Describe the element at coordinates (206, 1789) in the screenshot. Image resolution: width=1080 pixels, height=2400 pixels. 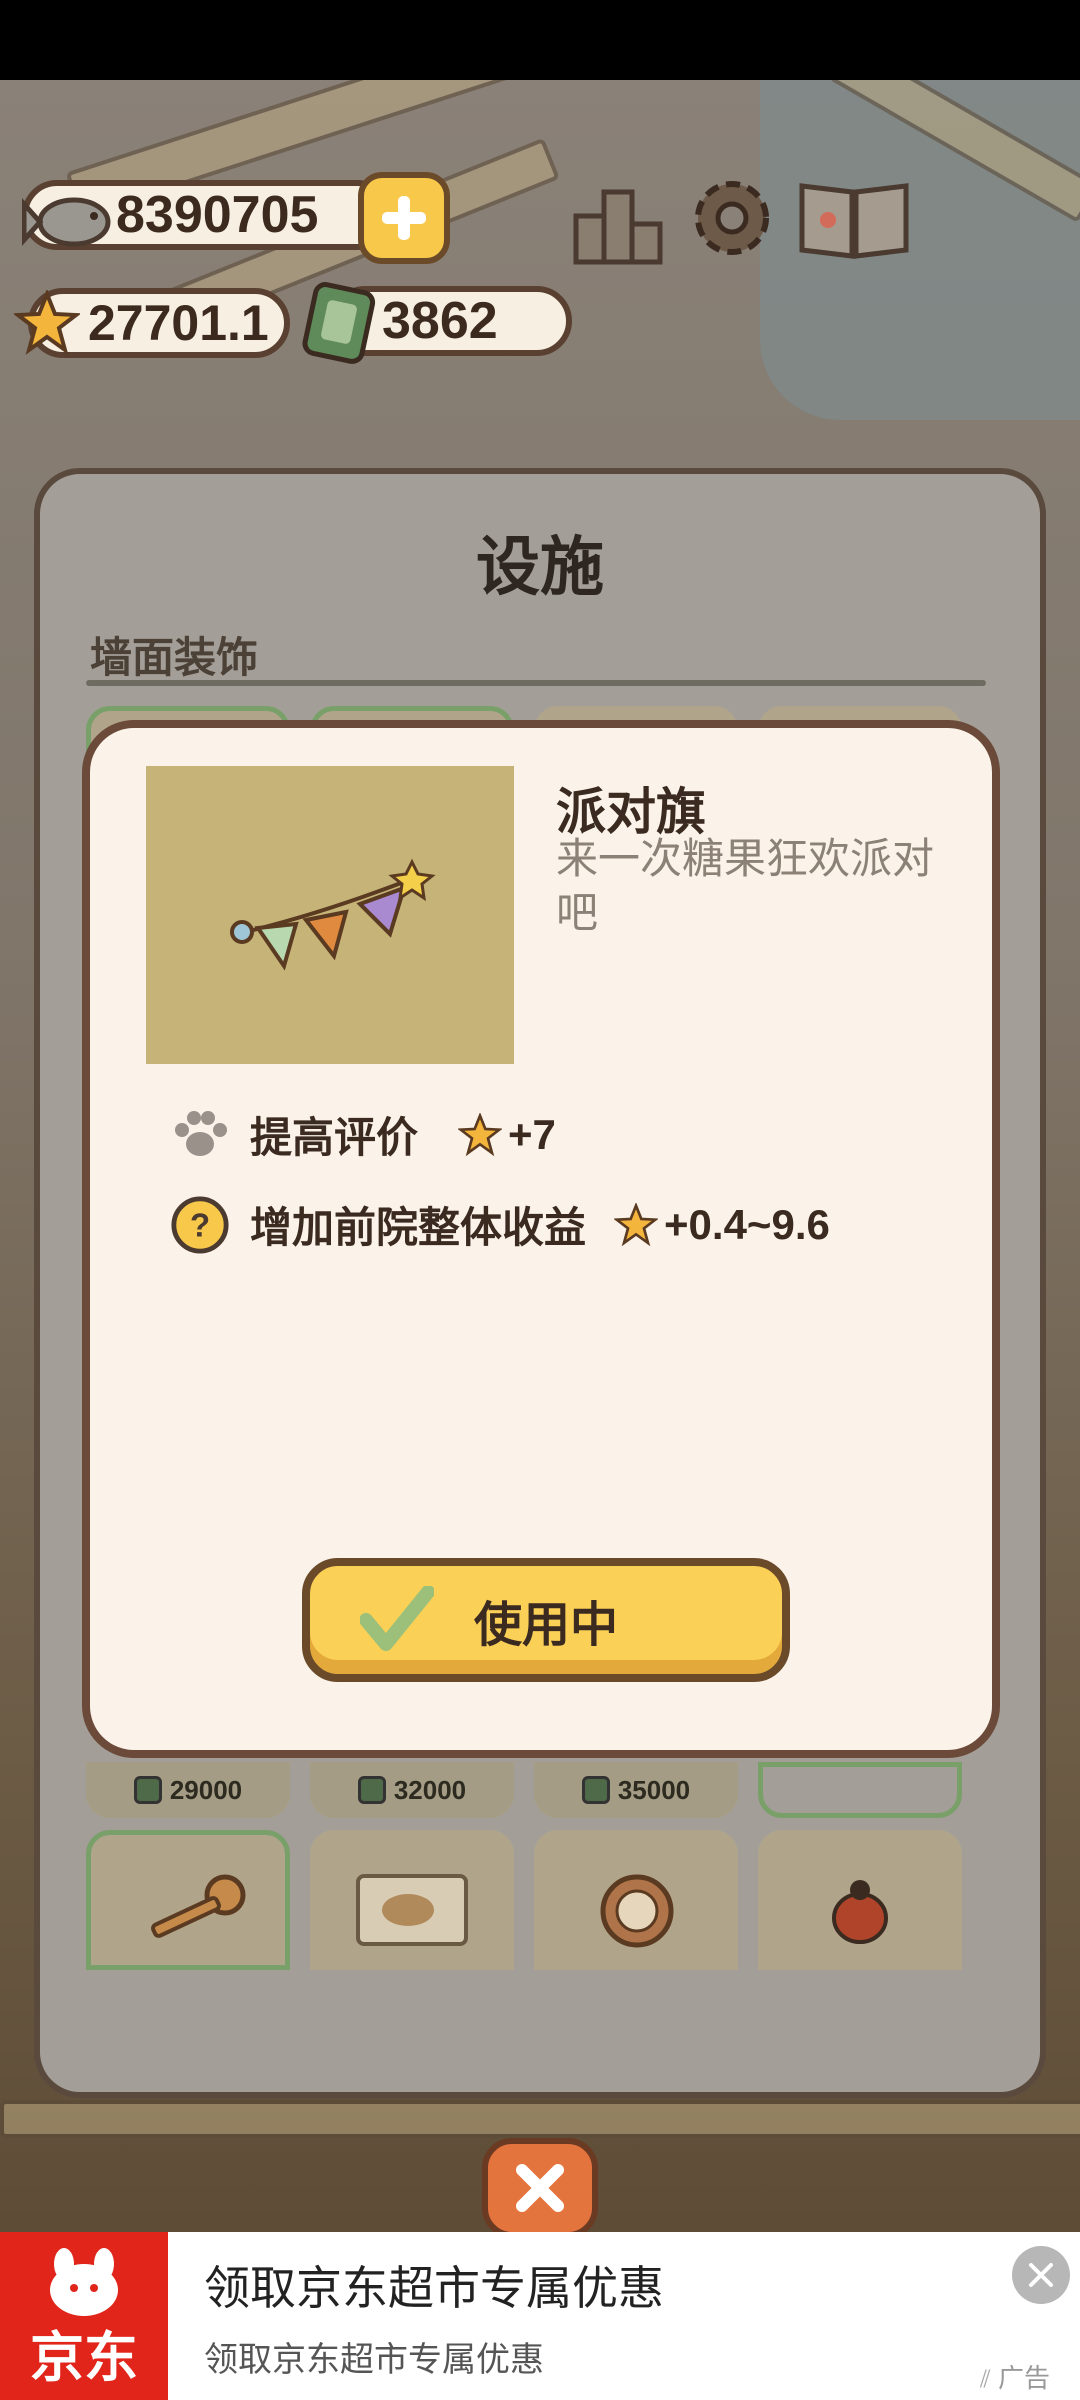
I see `price-value: 29000` at that location.